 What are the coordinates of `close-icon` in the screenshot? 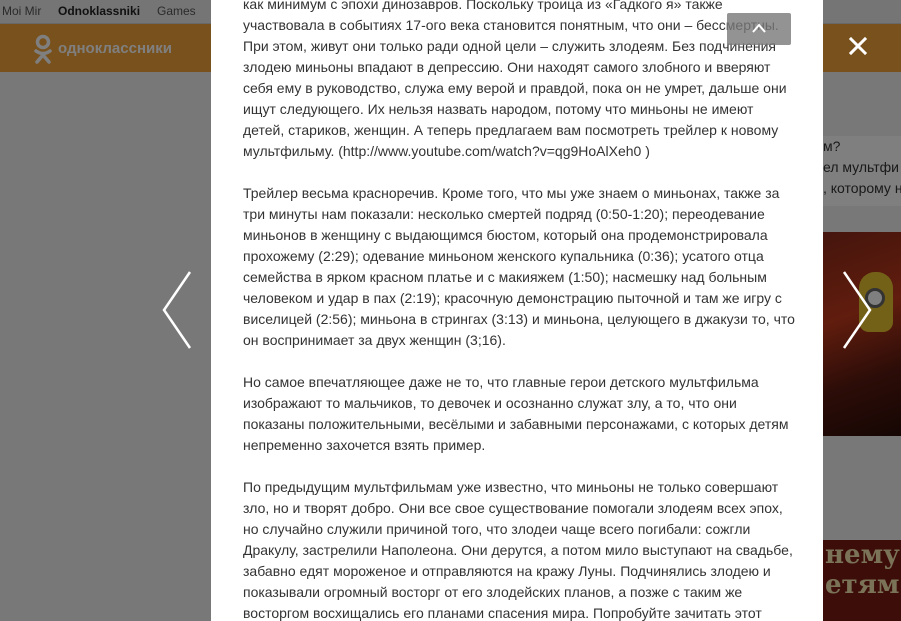 It's located at (858, 46).